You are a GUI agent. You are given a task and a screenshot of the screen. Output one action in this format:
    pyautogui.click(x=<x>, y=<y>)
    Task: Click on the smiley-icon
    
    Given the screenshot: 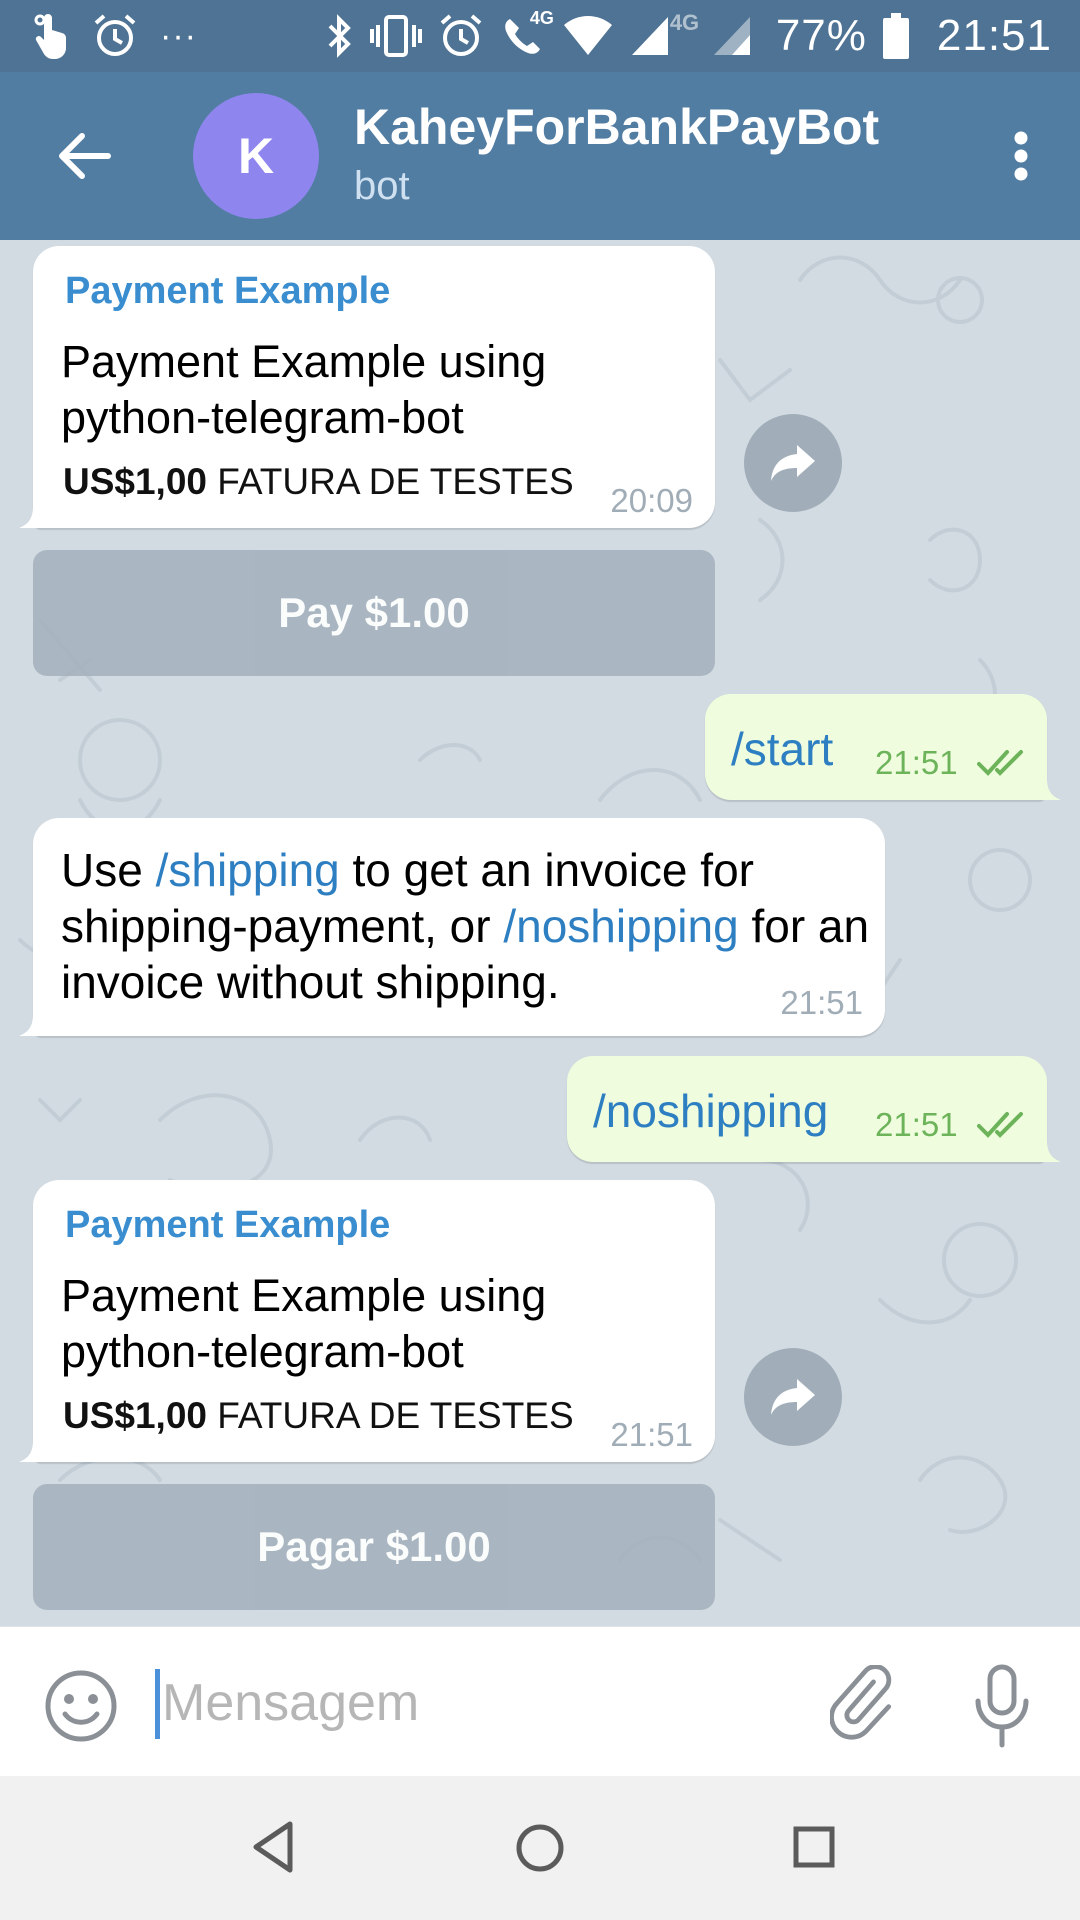 What is the action you would take?
    pyautogui.click(x=81, y=1706)
    